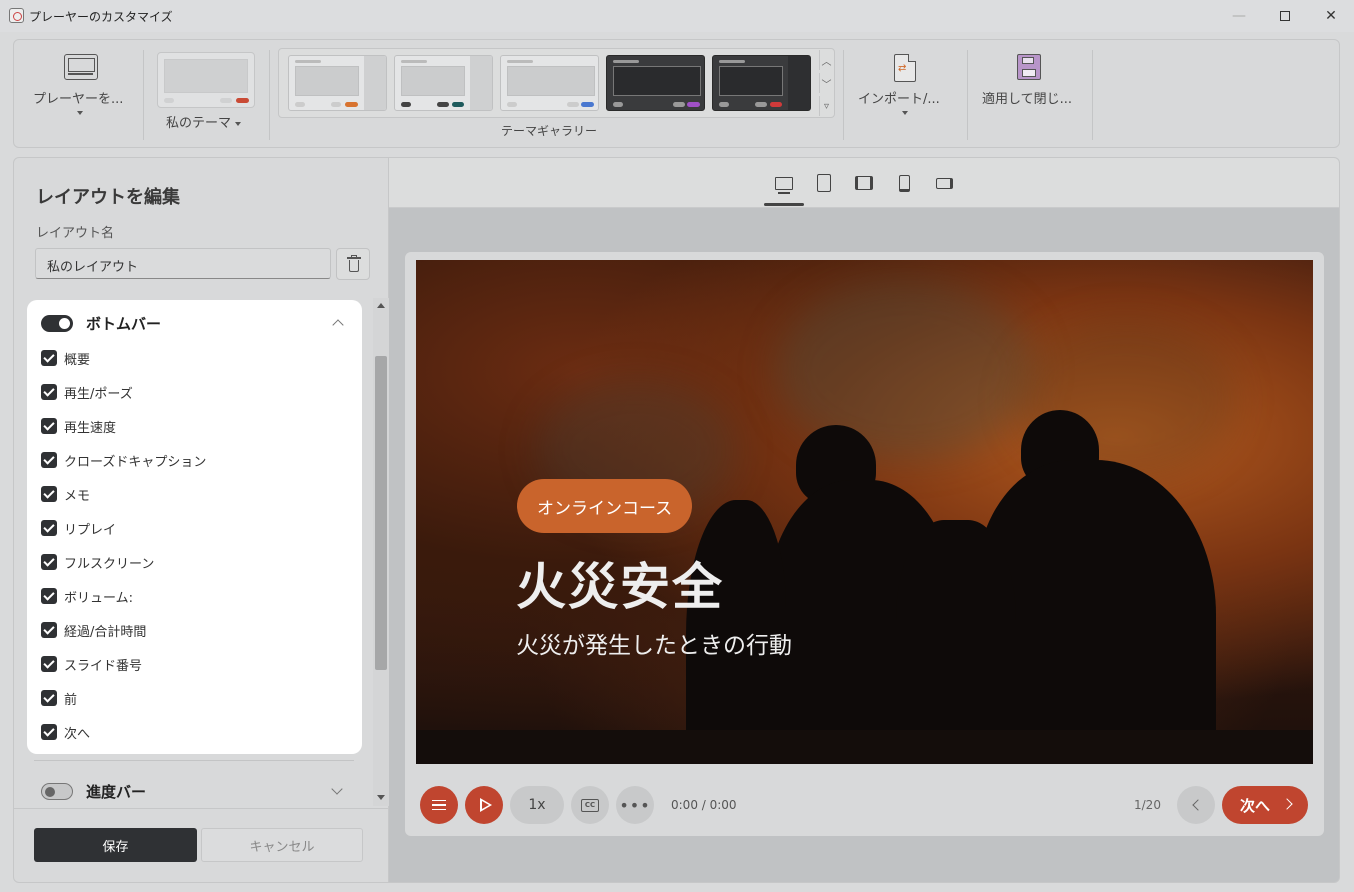  What do you see at coordinates (65, 494) in the screenshot?
I see `checkbox-row: メモ` at bounding box center [65, 494].